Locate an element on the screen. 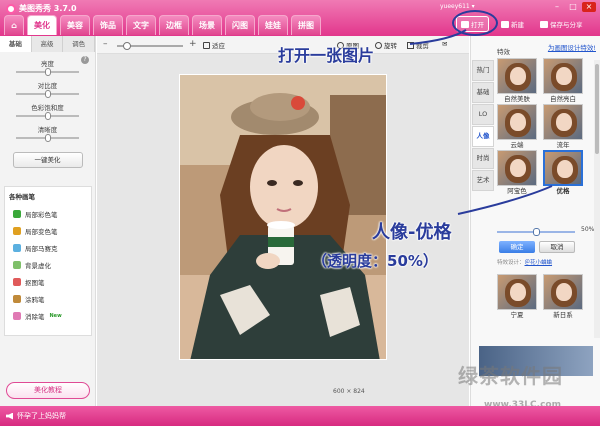 The image size is (600, 426). watermark: 绿茶软件园 www.33LC.com is located at coordinates (510, 385).